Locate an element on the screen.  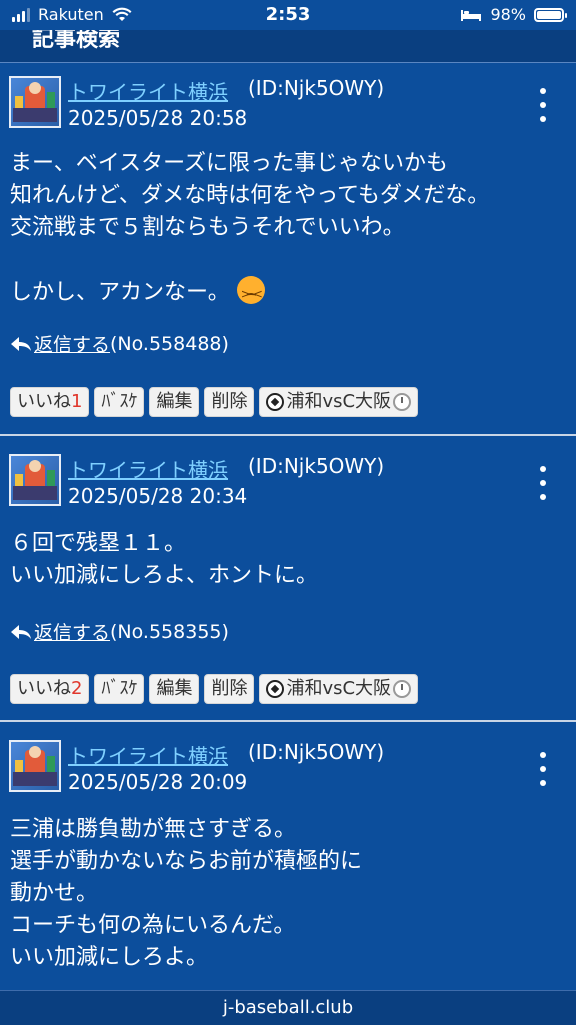
reply-row: 返信する (No.558355) is located at coordinates (119, 631).